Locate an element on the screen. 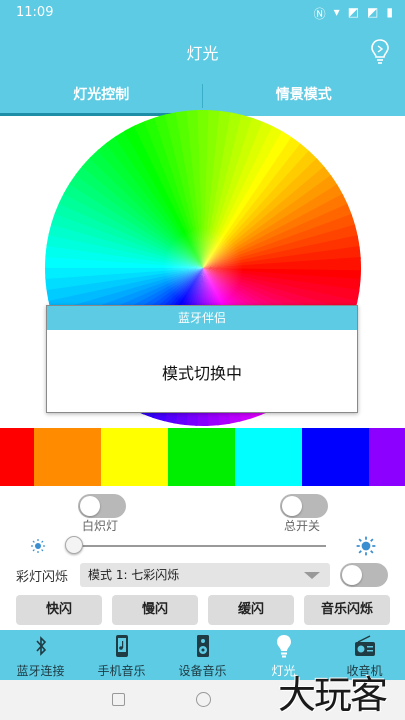 This screenshot has height=720, width=405. wifi-icon: ▾ is located at coordinates (336, 12).